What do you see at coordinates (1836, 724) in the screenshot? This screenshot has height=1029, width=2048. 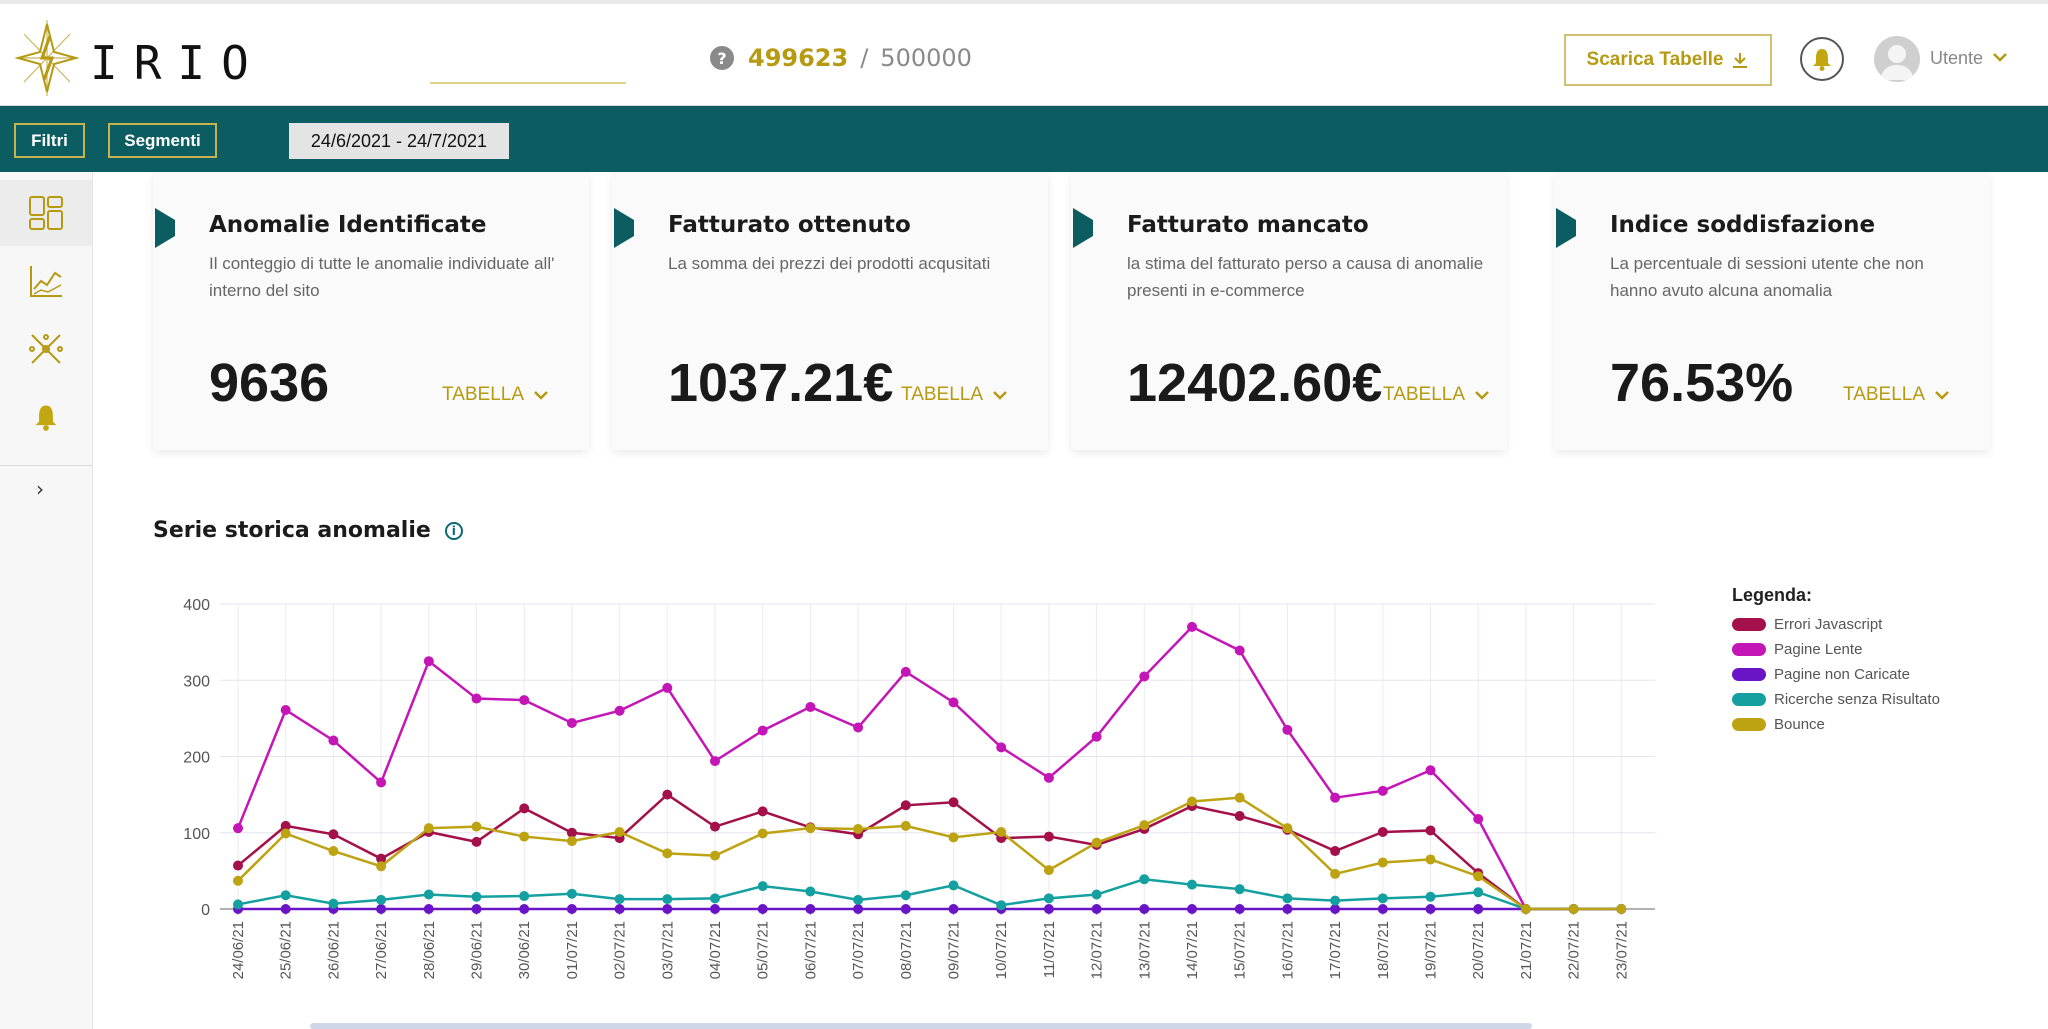 I see `legend-item: Bounce` at bounding box center [1836, 724].